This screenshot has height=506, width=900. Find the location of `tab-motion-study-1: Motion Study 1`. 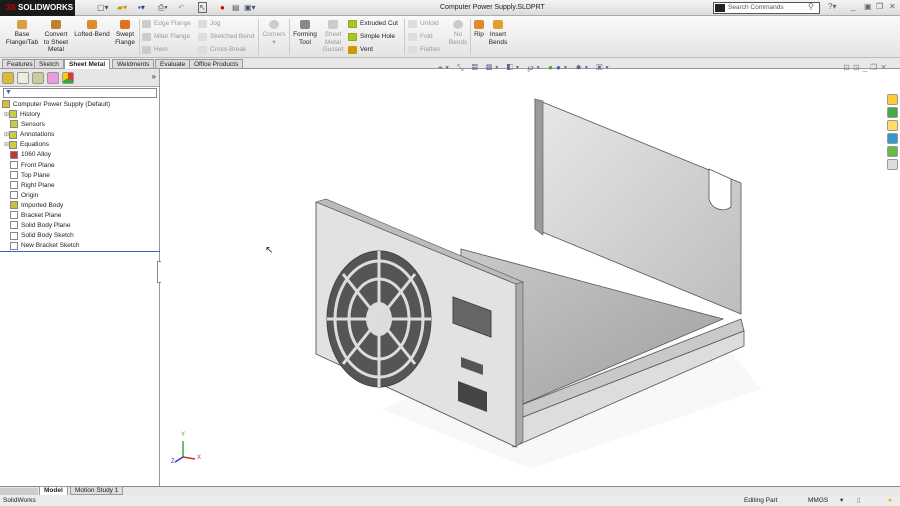

tab-motion-study-1: Motion Study 1 is located at coordinates (97, 490).